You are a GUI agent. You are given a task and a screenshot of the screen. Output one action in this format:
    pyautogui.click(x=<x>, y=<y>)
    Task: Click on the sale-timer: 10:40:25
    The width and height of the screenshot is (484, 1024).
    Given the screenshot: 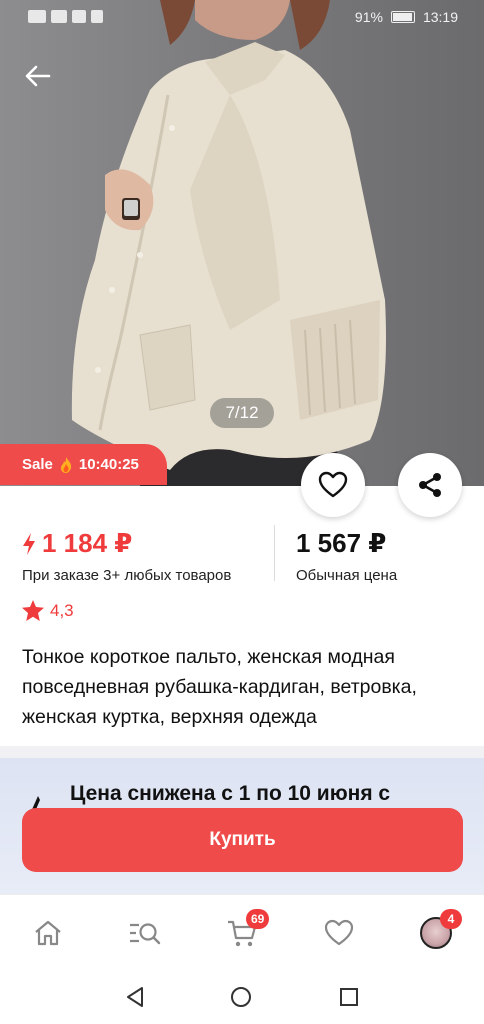 What is the action you would take?
    pyautogui.click(x=108, y=464)
    